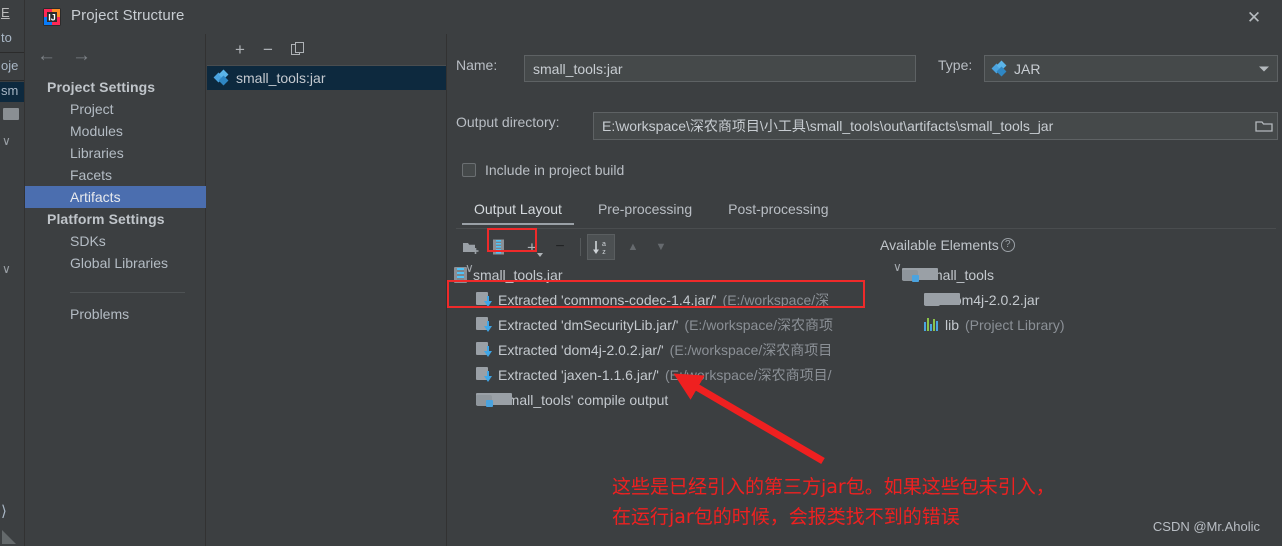 The width and height of the screenshot is (1282, 546). I want to click on close-icon: ✕, so click(1254, 17).